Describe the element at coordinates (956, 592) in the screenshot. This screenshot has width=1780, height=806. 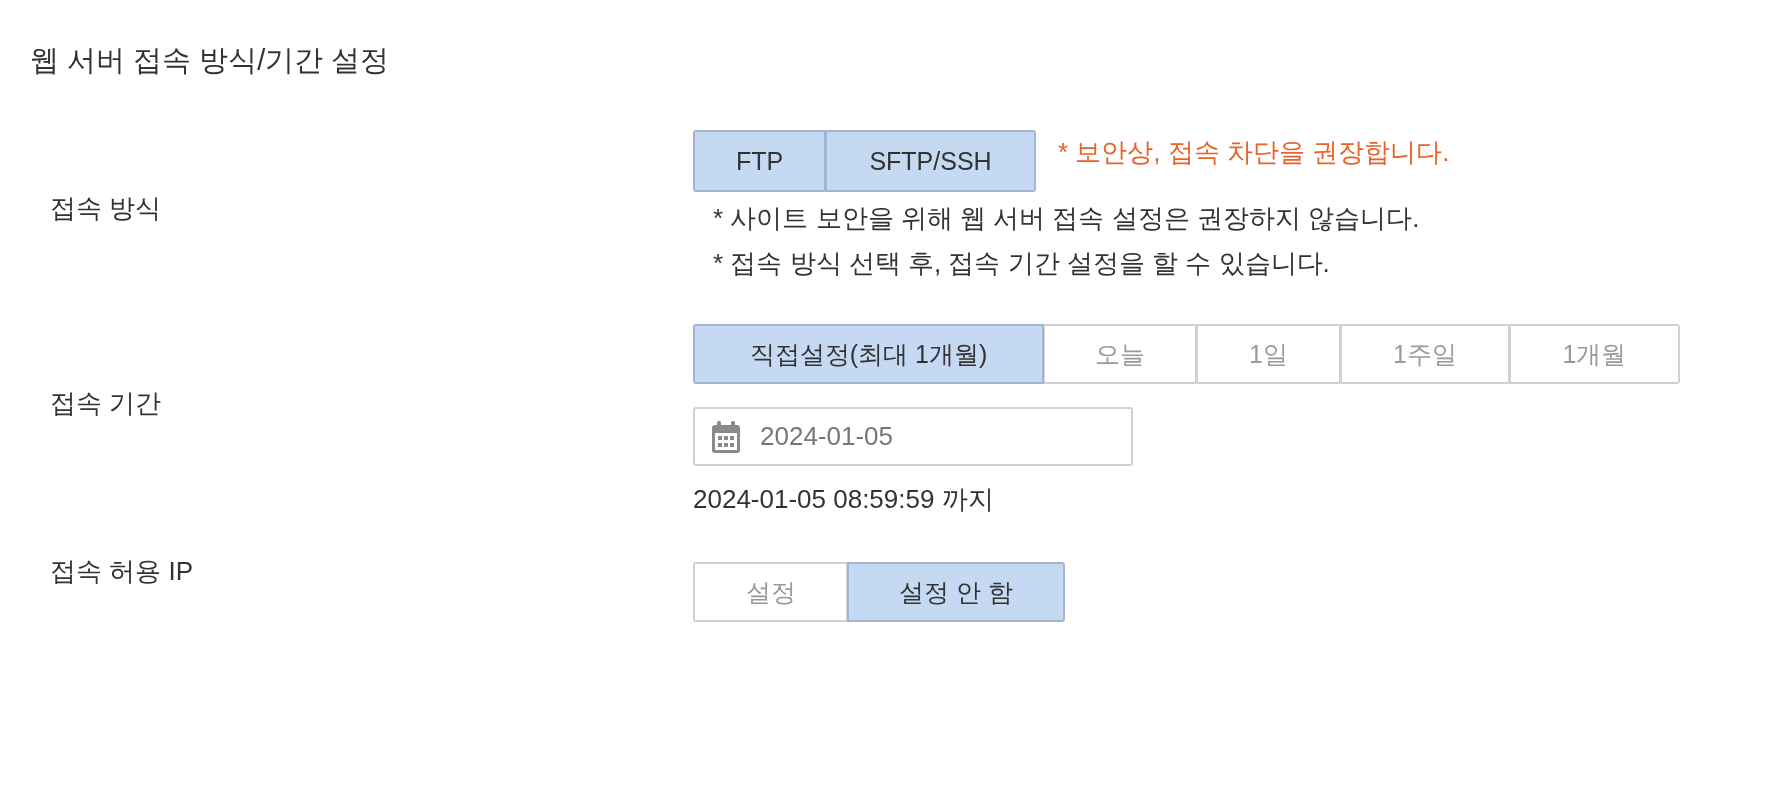
I see `ip-option-button: 설정 안 함` at that location.